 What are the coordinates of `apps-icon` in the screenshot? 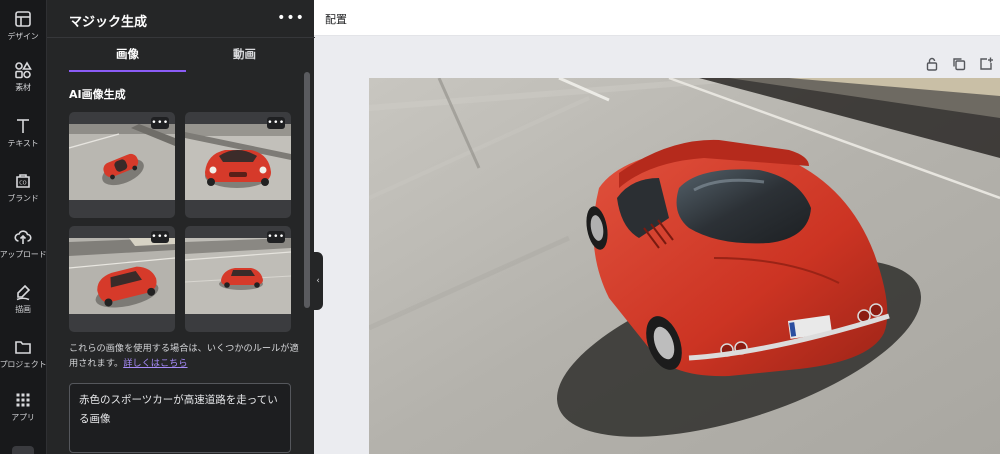 It's located at (23, 400).